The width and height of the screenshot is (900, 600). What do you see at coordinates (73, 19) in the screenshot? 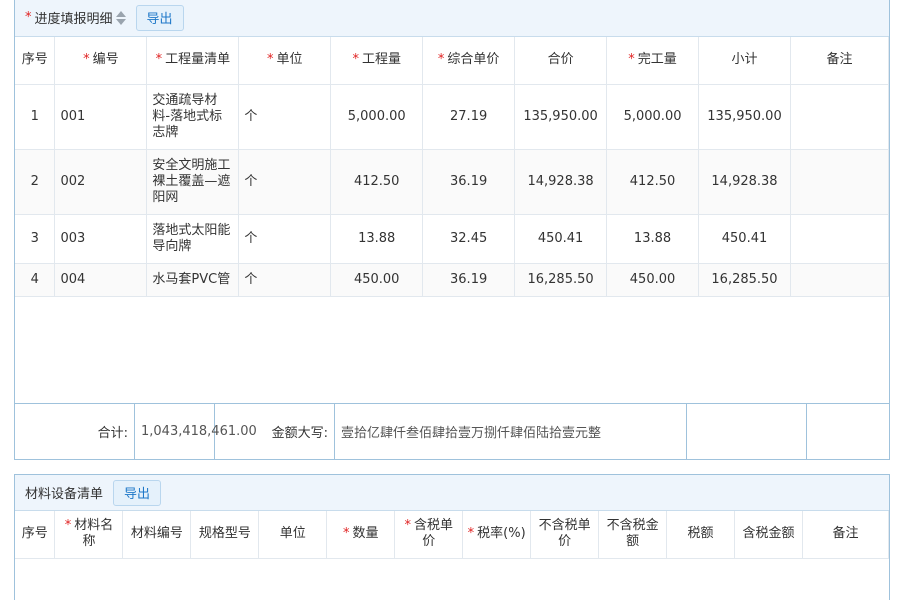
I see `progress-panel-title: 进度填报明细` at bounding box center [73, 19].